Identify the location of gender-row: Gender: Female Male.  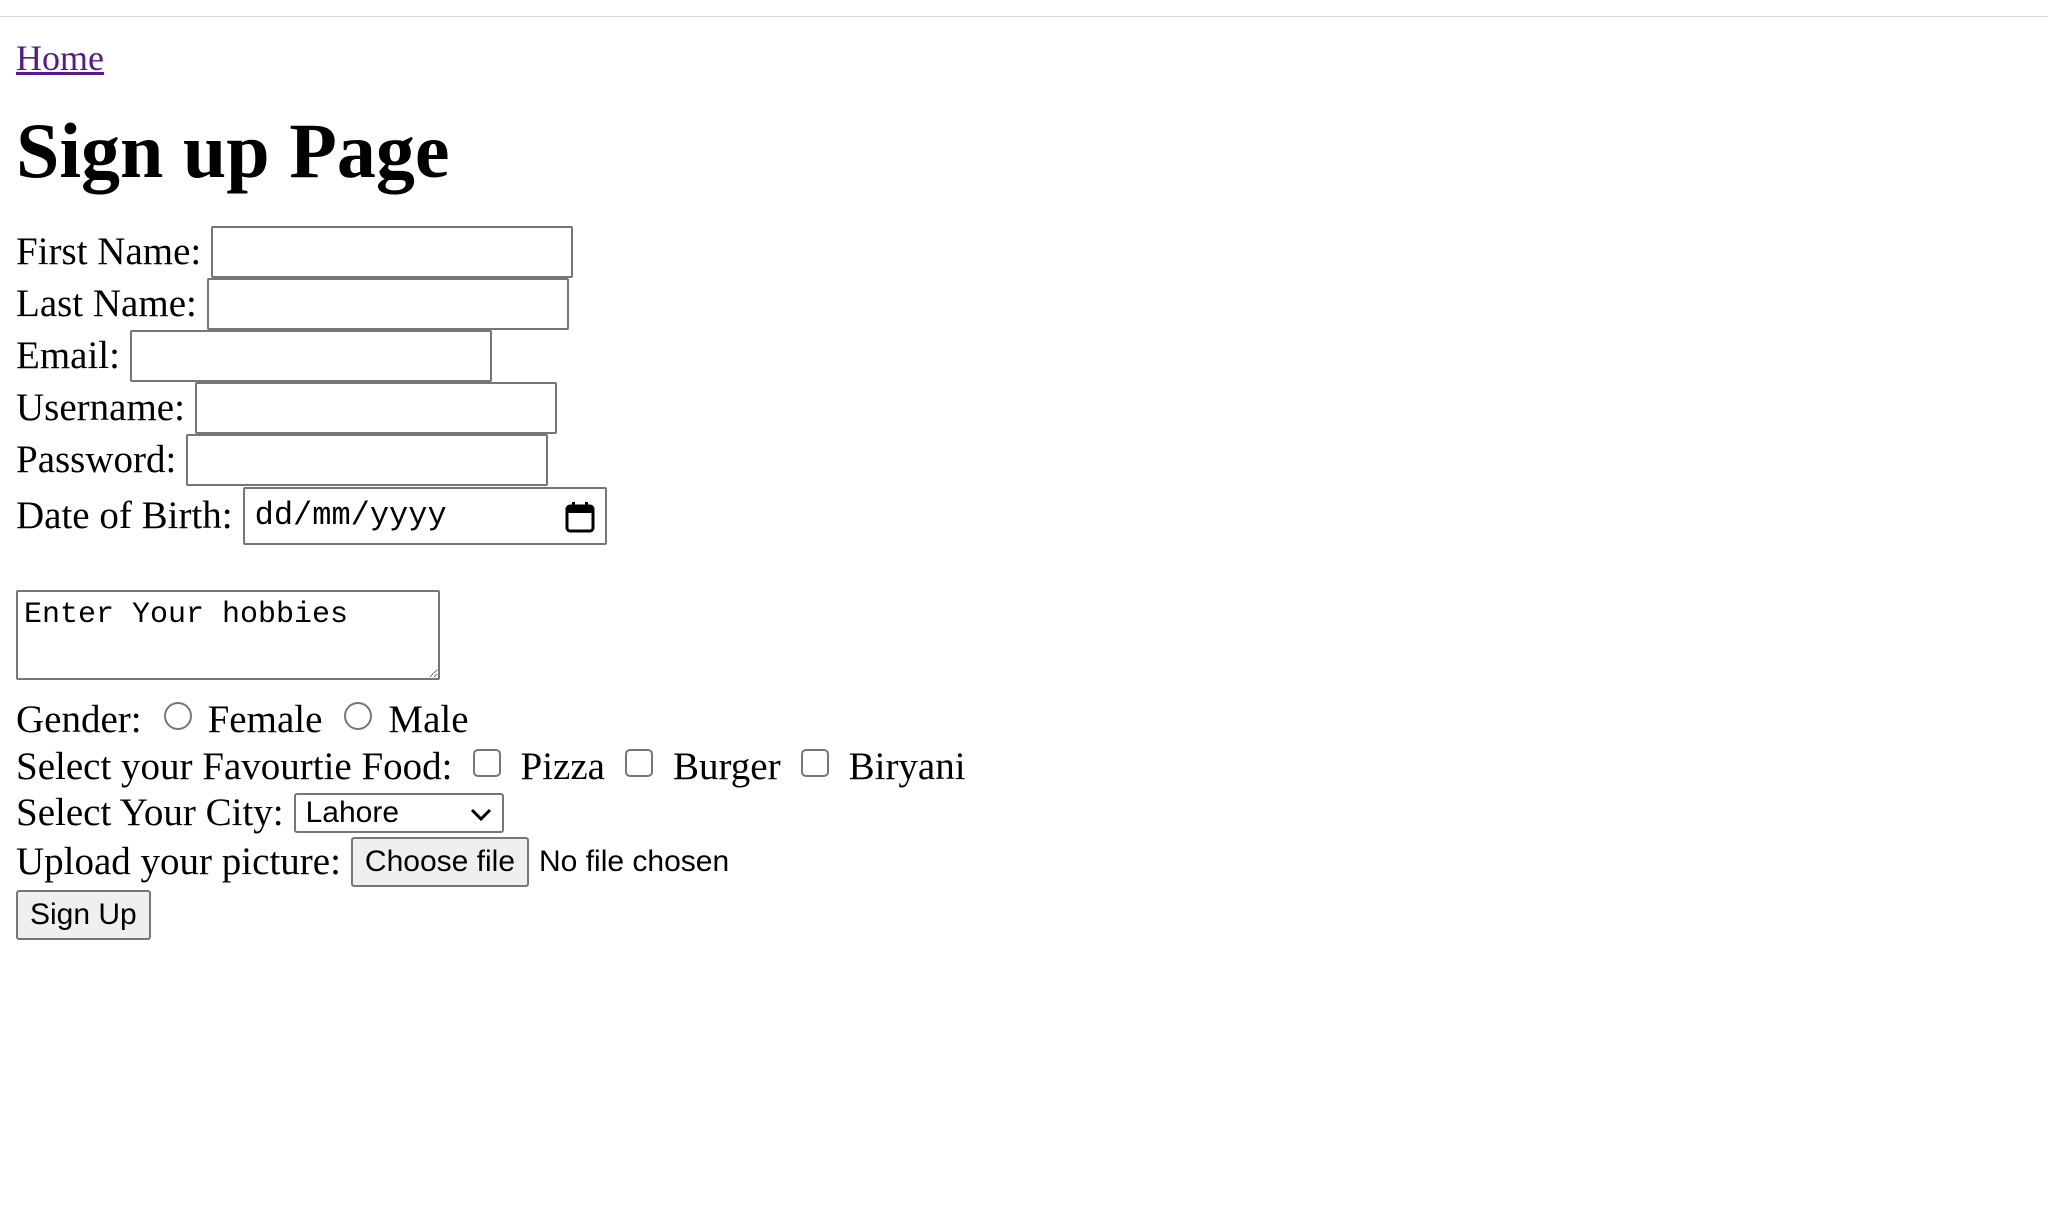
(1016, 720).